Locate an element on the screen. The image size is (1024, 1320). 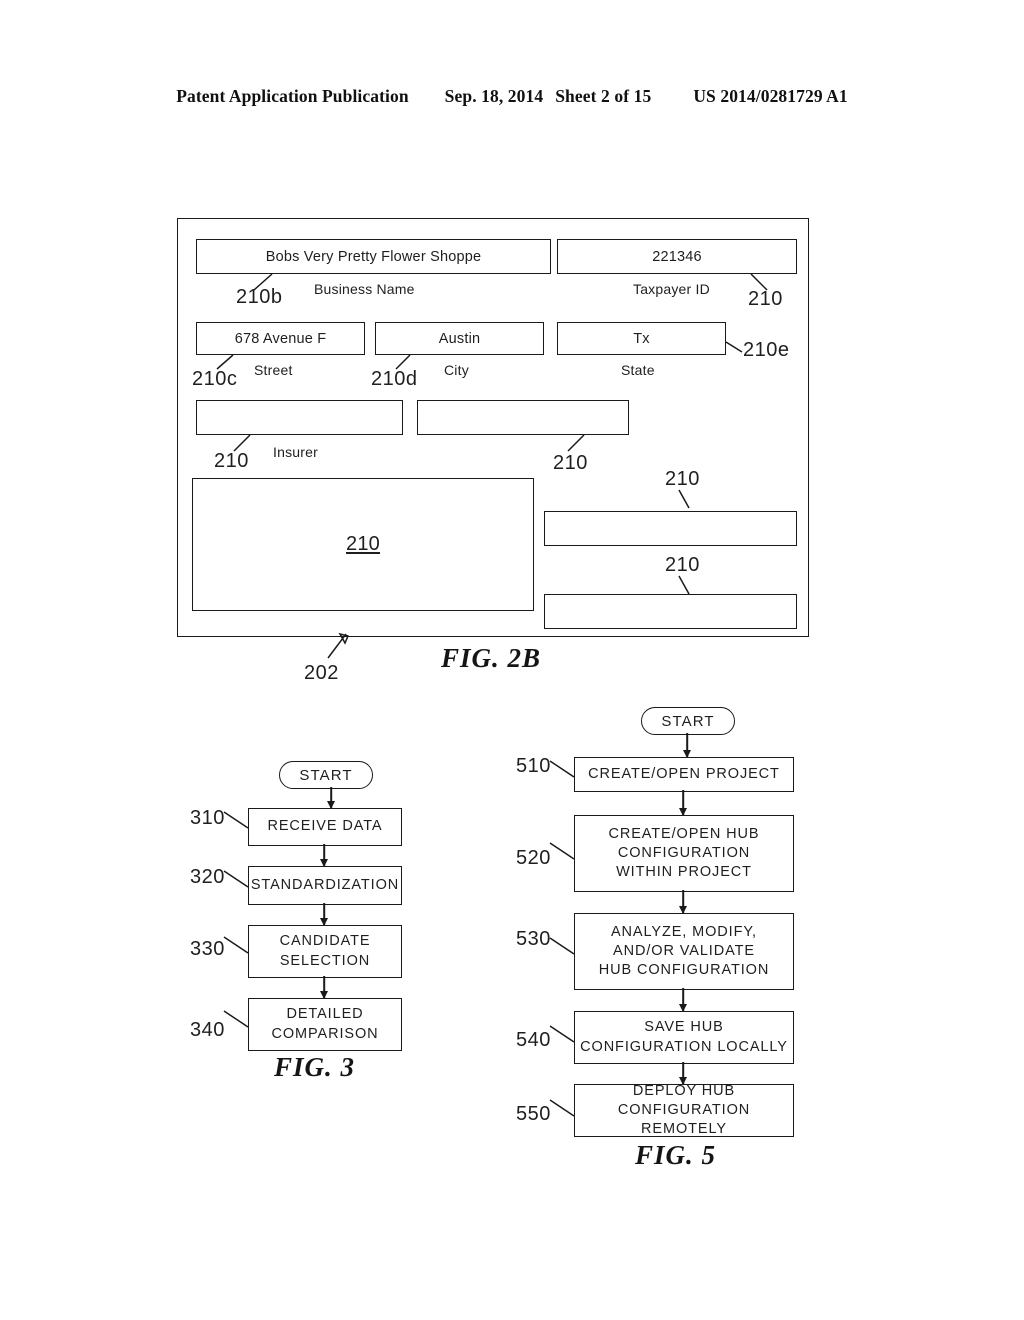
ref-210c: 210c is located at coordinates (215, 379).